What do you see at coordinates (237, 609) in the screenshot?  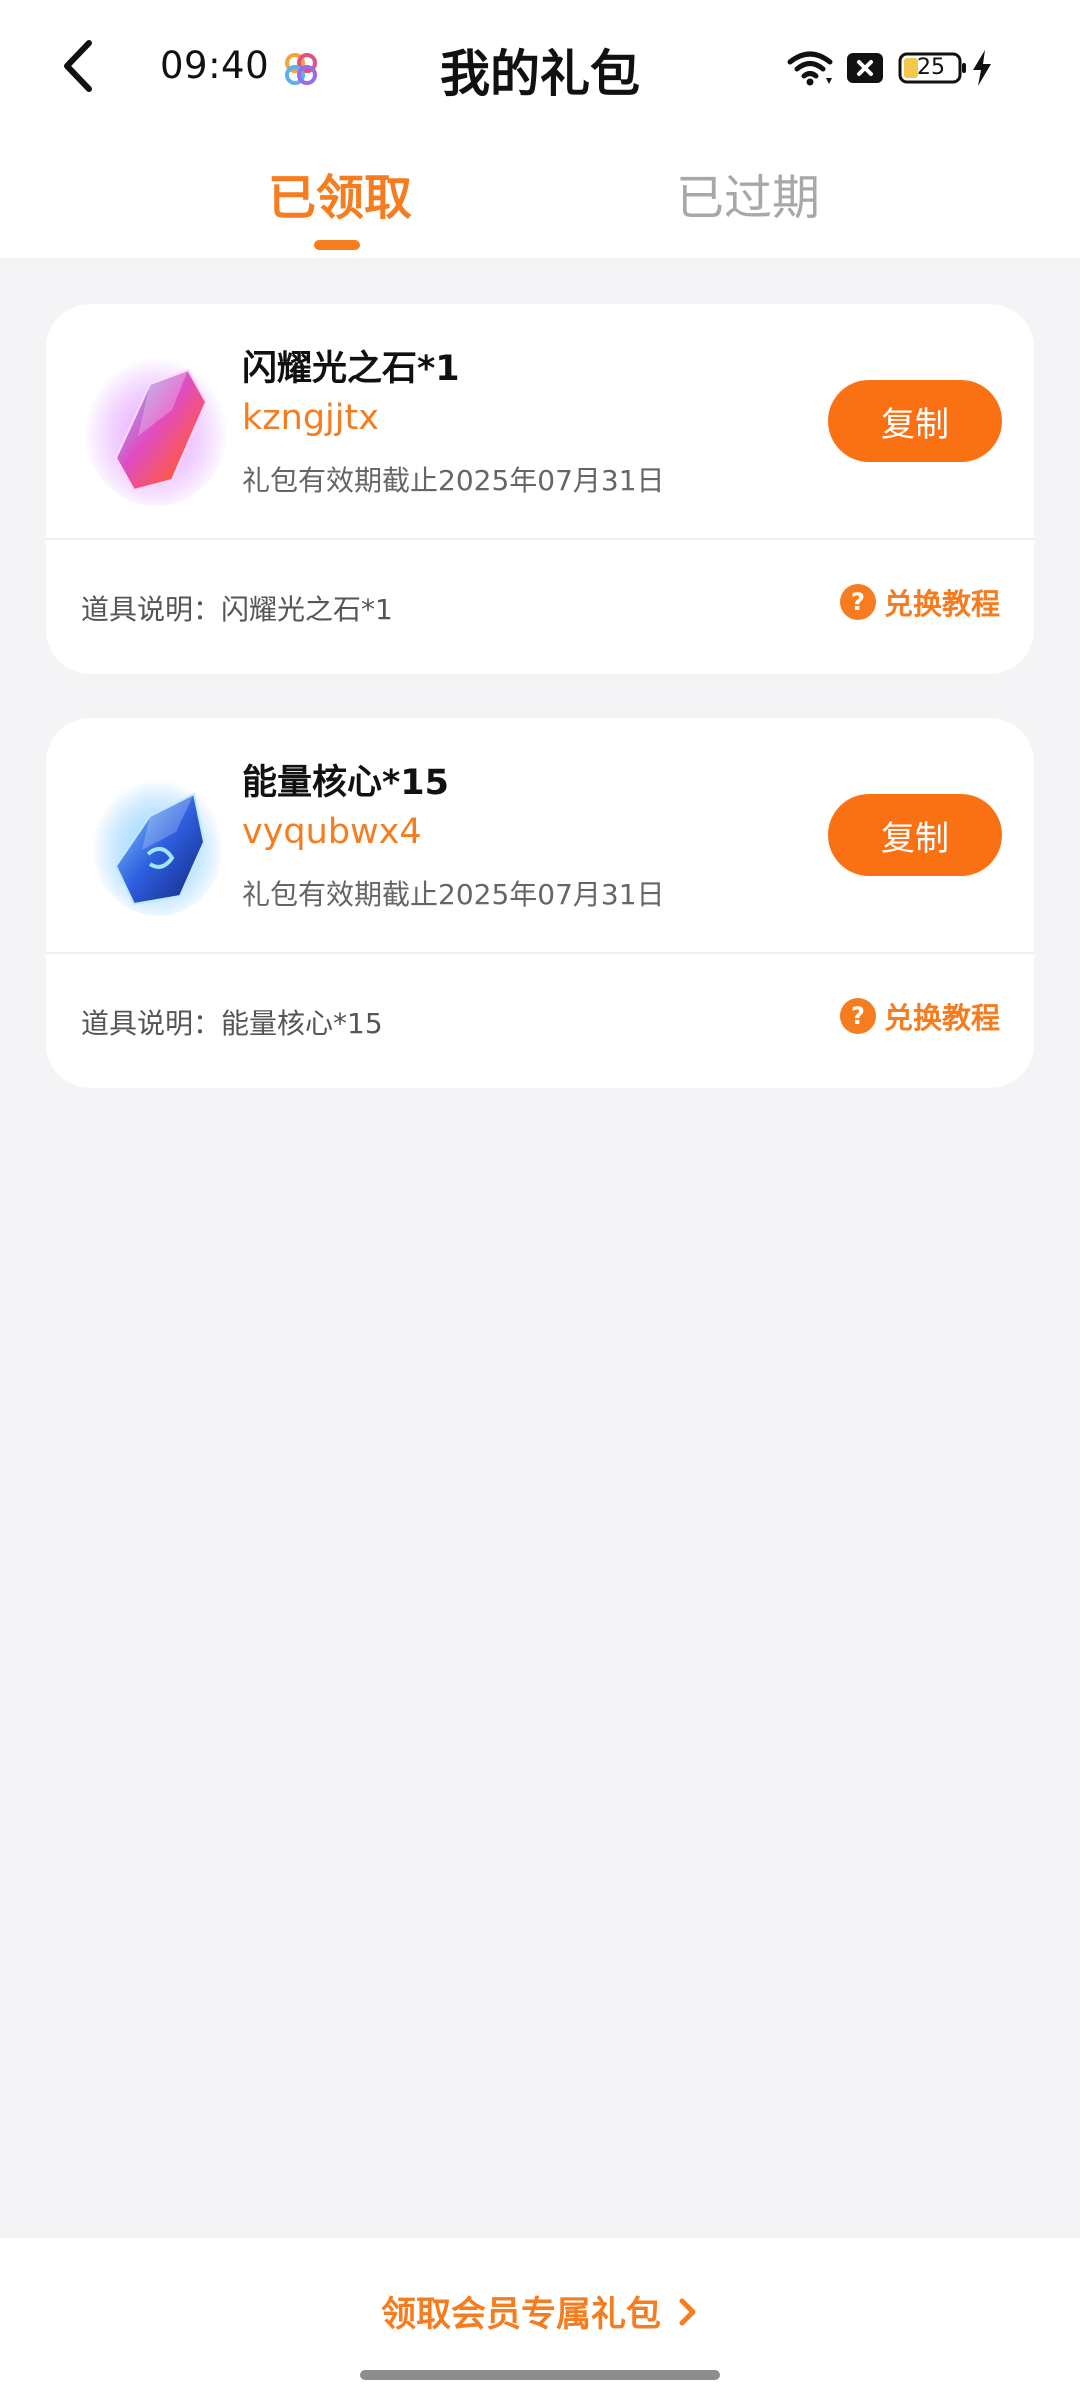 I see `gift-description: 道具说明：闪耀光之石*1` at bounding box center [237, 609].